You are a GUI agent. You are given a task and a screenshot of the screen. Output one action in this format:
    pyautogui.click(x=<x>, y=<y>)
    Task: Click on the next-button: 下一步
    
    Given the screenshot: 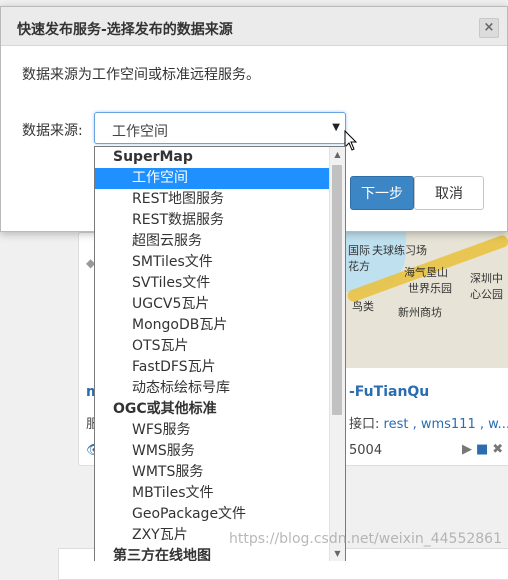 What is the action you would take?
    pyautogui.click(x=382, y=193)
    